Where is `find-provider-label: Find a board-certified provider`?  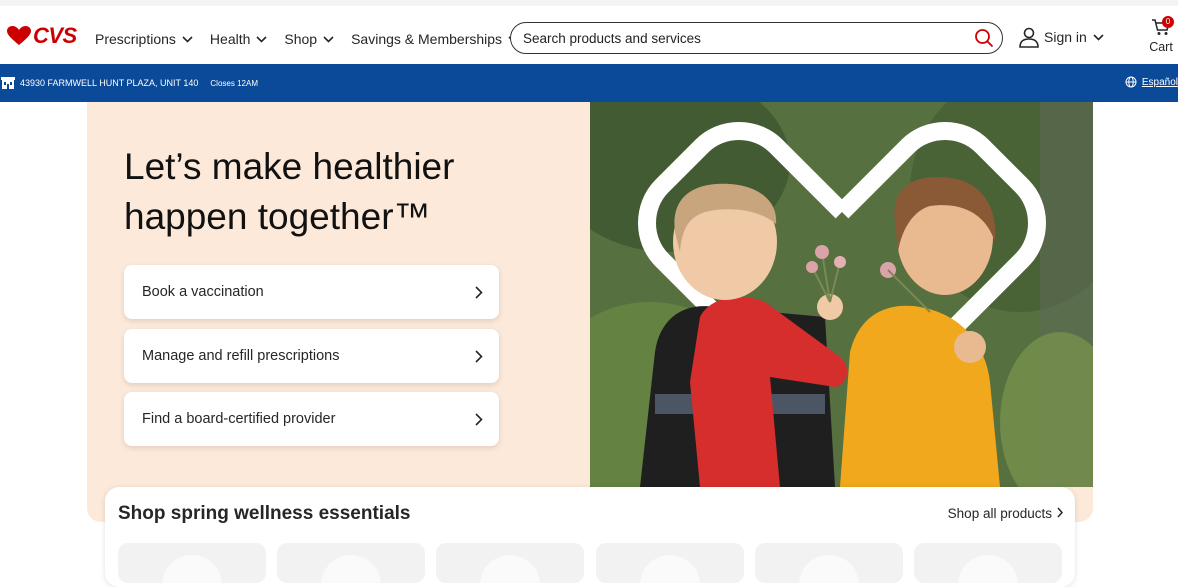 find-provider-label: Find a board-certified provider is located at coordinates (239, 419).